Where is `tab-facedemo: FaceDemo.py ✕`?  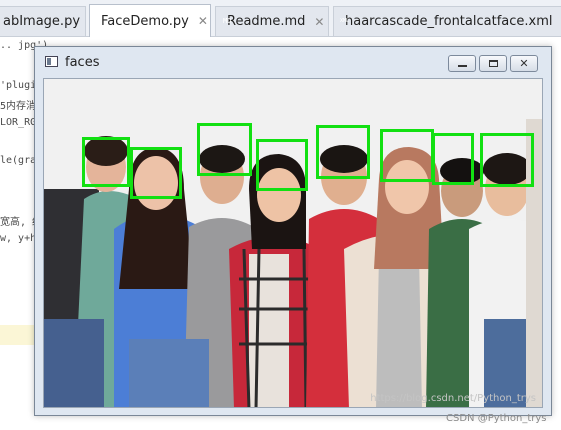
tab-facedemo: FaceDemo.py ✕ is located at coordinates (150, 20).